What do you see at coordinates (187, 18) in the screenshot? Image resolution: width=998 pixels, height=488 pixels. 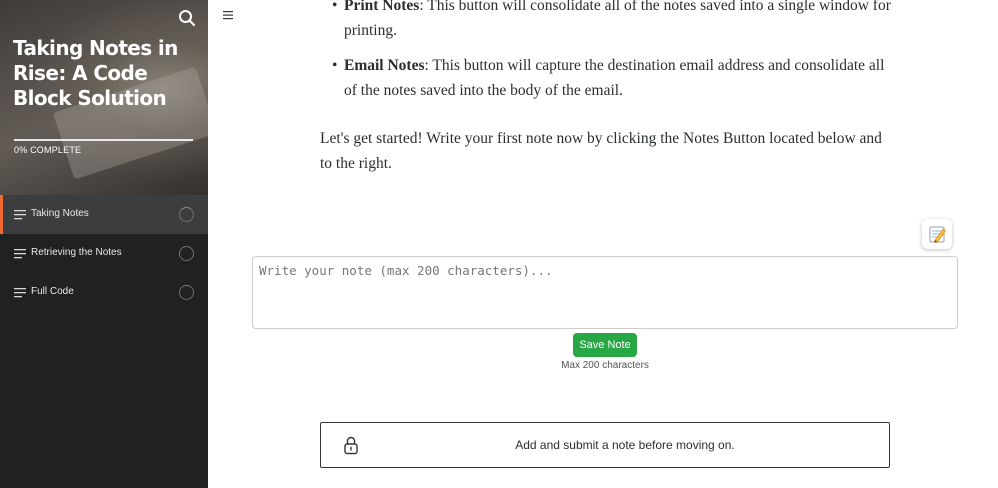 I see `search-icon` at bounding box center [187, 18].